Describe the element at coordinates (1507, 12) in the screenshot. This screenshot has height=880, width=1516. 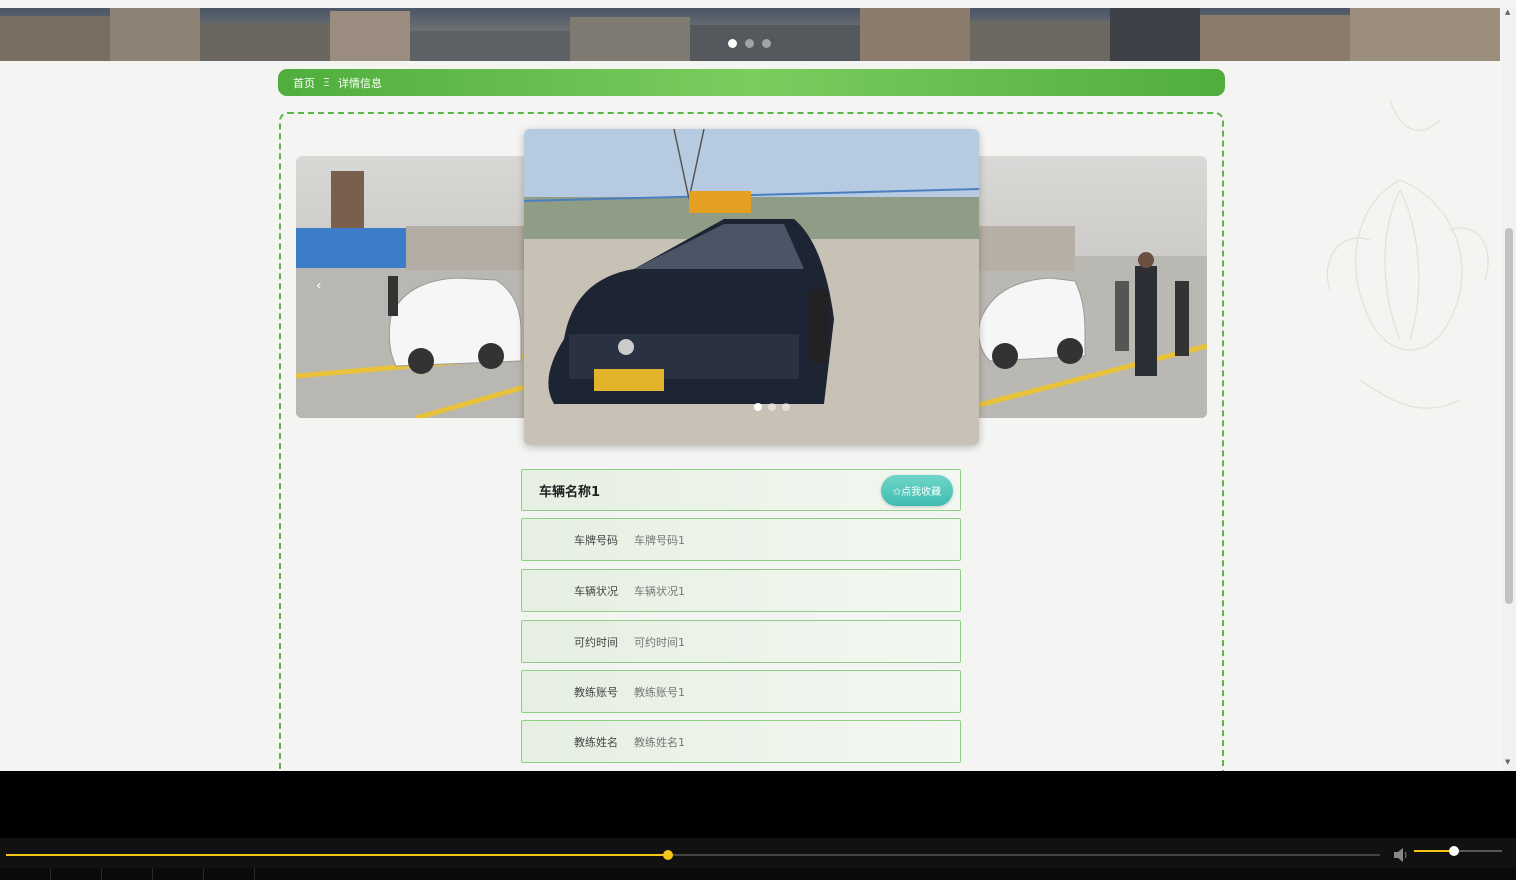
I see `scroll-up-icon: ▲` at that location.